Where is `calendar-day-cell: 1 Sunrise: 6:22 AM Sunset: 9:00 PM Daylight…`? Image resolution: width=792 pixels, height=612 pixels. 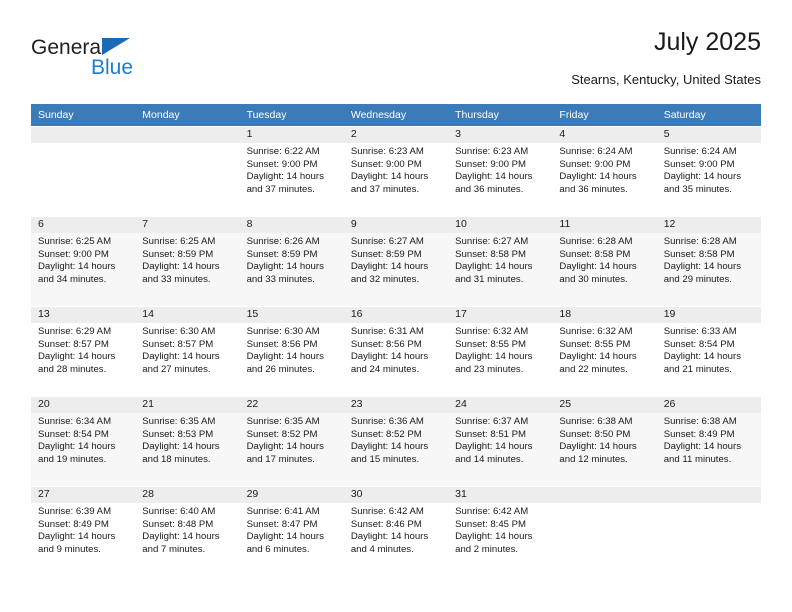
calendar-day-cell: 1 Sunrise: 6:22 AM Sunset: 9:00 PM Daylight… is located at coordinates (291, 171).